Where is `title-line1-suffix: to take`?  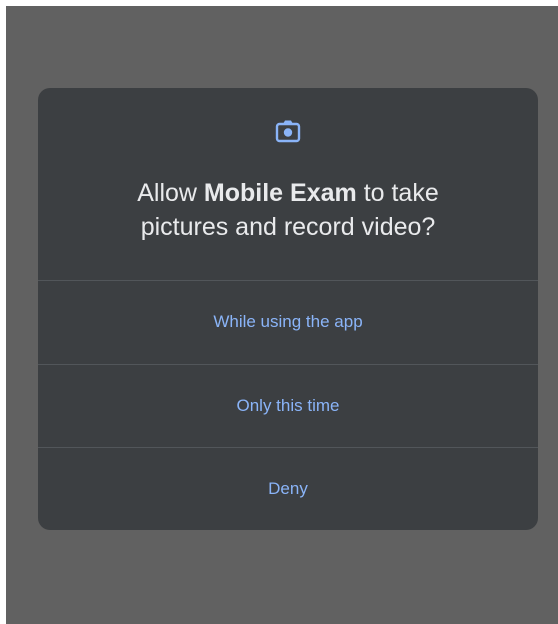 title-line1-suffix: to take is located at coordinates (397, 193).